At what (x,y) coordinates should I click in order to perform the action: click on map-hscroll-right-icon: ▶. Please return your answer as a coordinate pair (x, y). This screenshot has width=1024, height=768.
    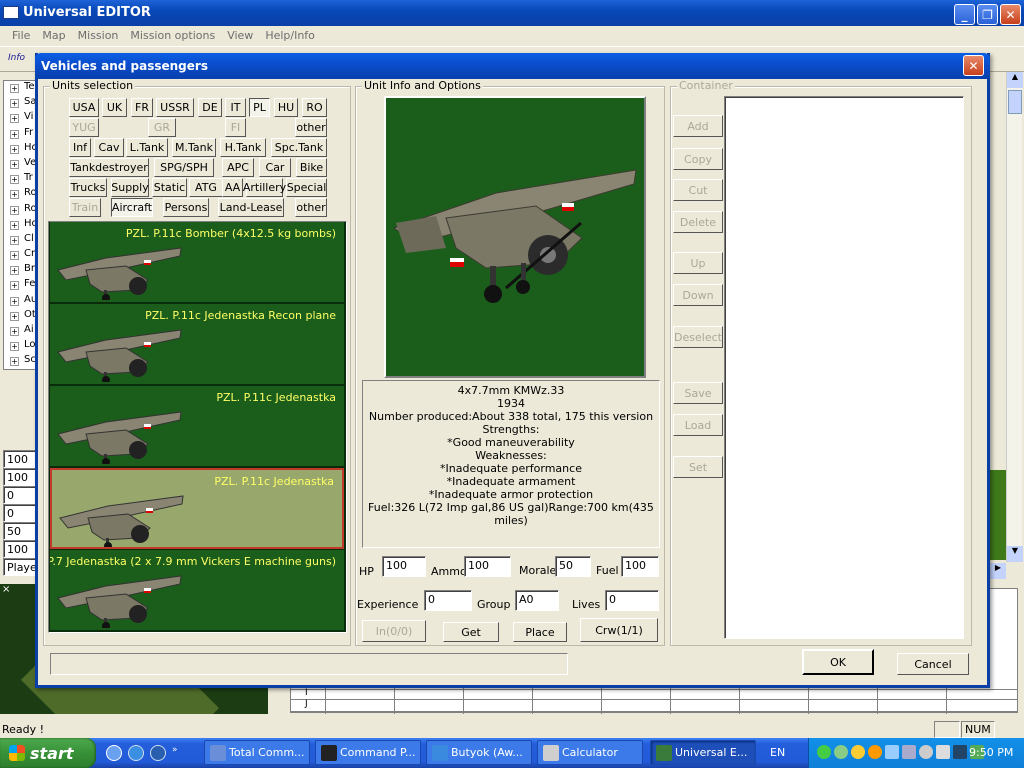
    Looking at the image, I should click on (998, 571).